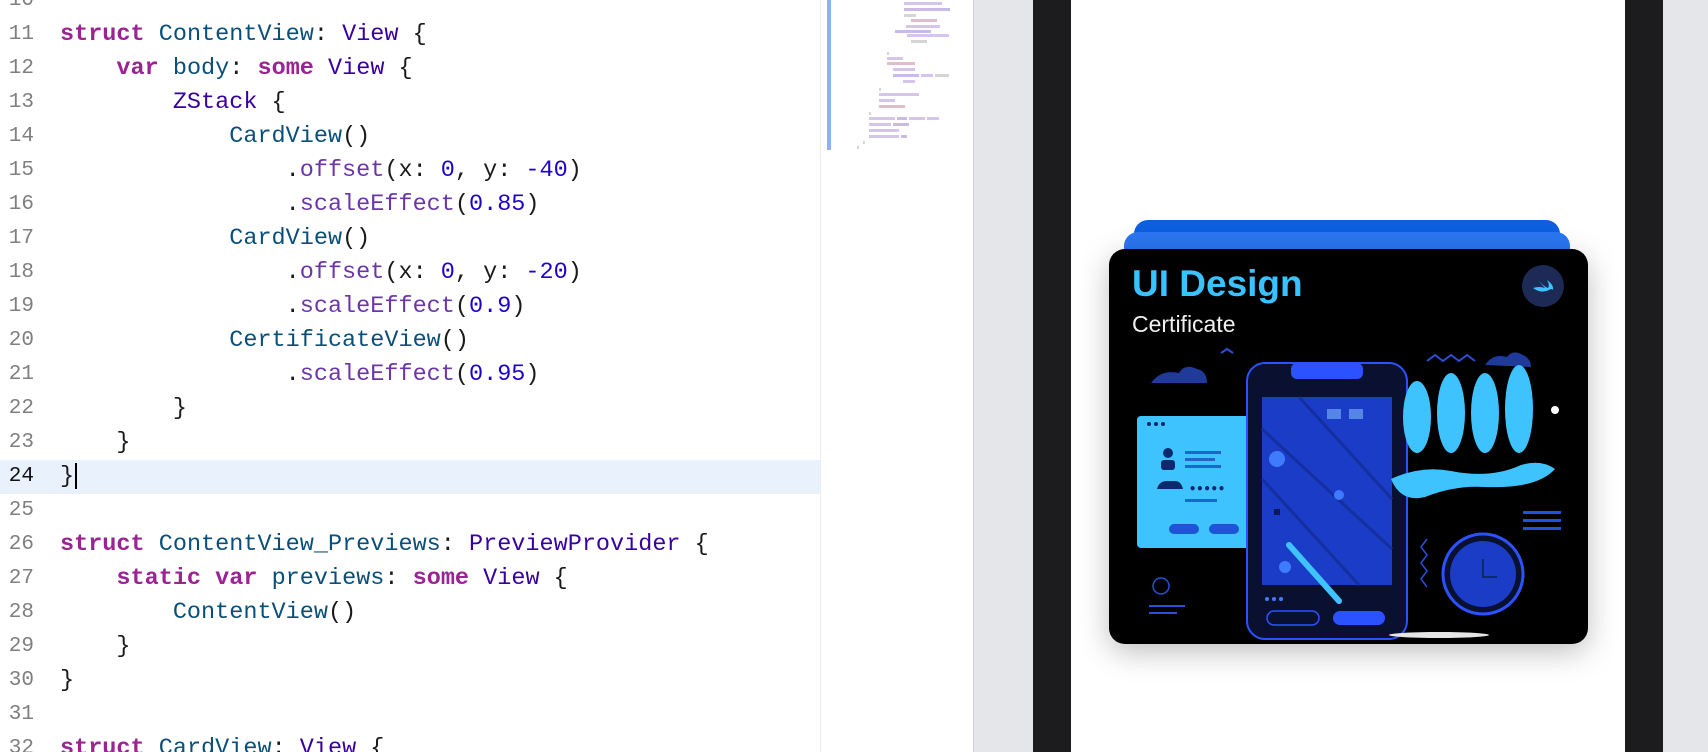 Image resolution: width=1708 pixels, height=752 pixels. I want to click on code-token: (x:, so click(412, 272).